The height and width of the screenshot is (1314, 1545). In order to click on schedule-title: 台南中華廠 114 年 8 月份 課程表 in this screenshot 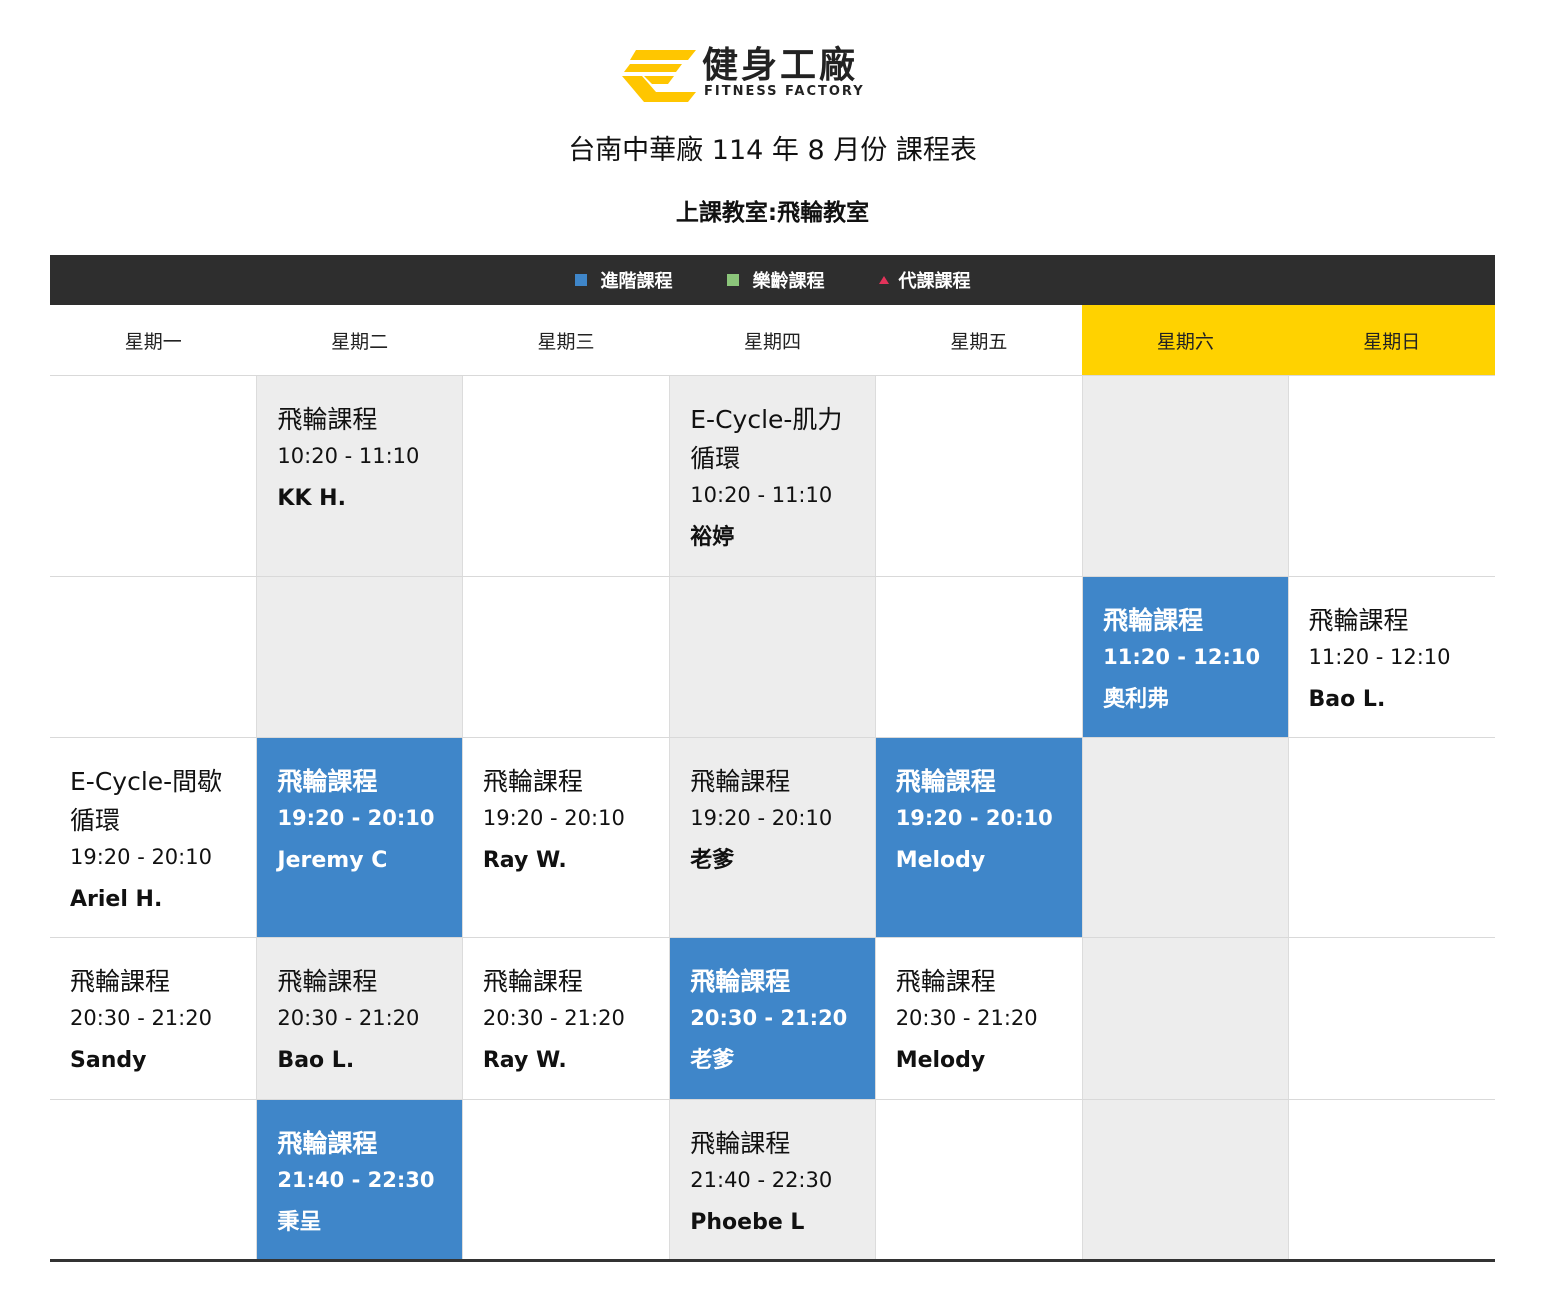, I will do `click(772, 150)`.